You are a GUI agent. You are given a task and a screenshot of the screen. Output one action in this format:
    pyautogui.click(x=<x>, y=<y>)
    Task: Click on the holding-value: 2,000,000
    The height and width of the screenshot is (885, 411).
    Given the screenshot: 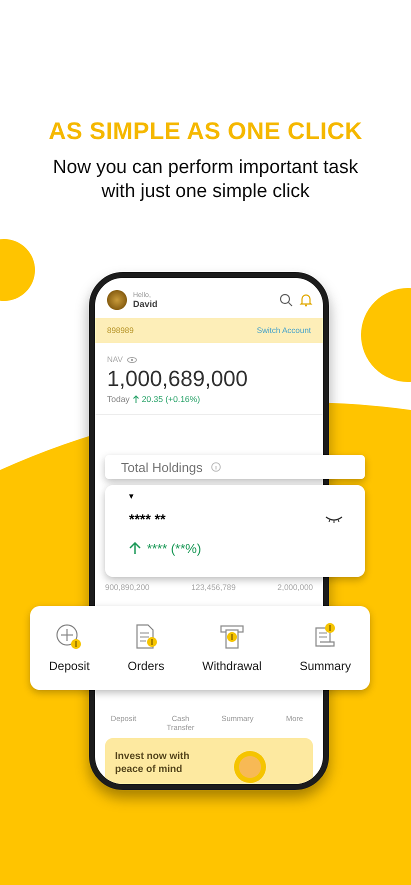 What is the action you would take?
    pyautogui.click(x=295, y=587)
    